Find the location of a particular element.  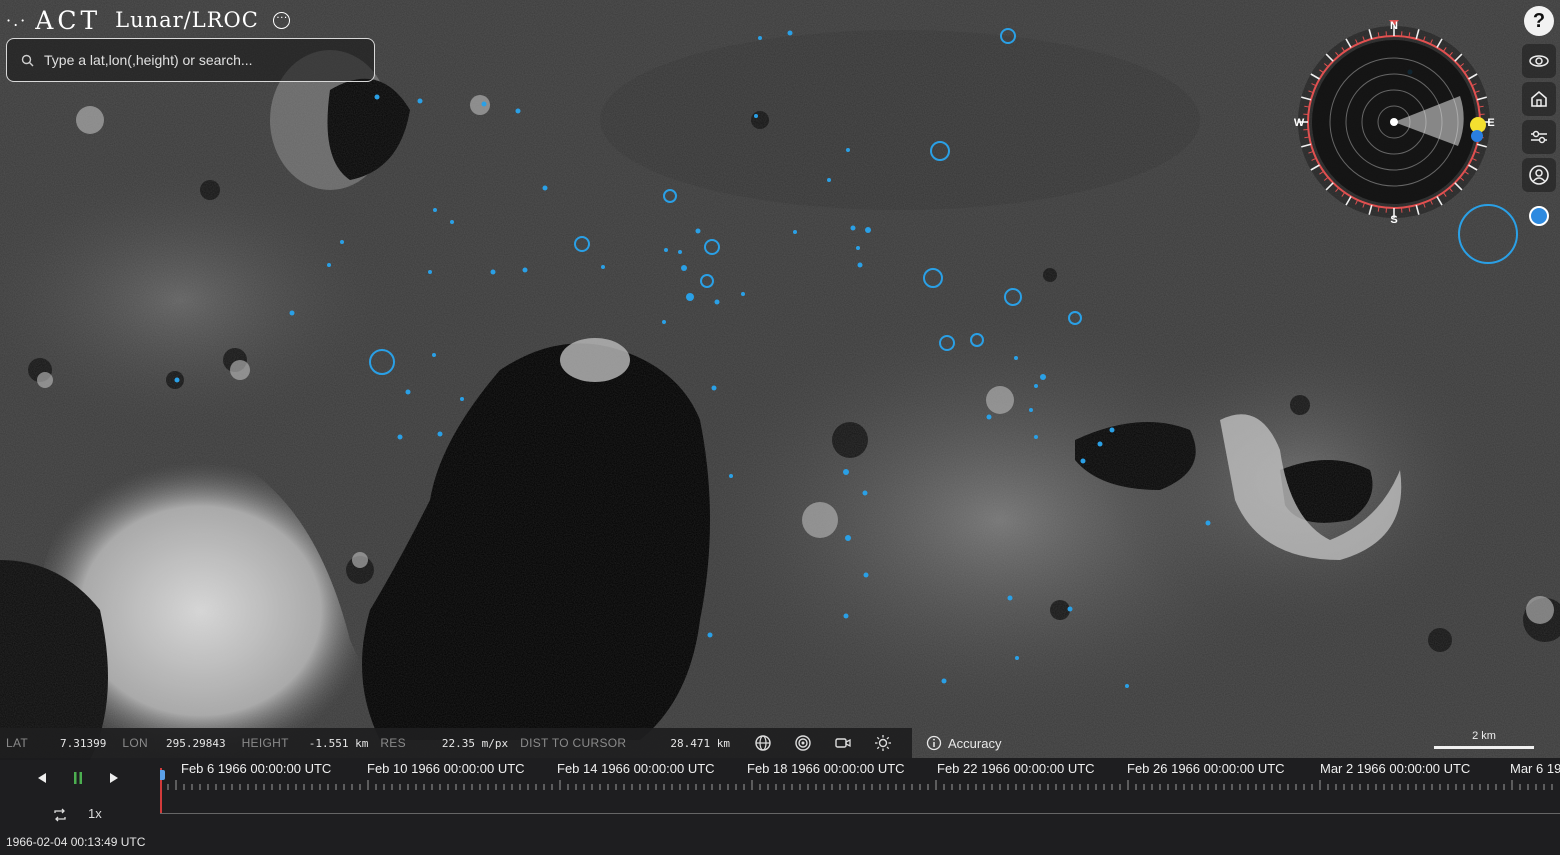

timeline-label: Feb 26 1966 00:00:00 UTC is located at coordinates (1206, 768).